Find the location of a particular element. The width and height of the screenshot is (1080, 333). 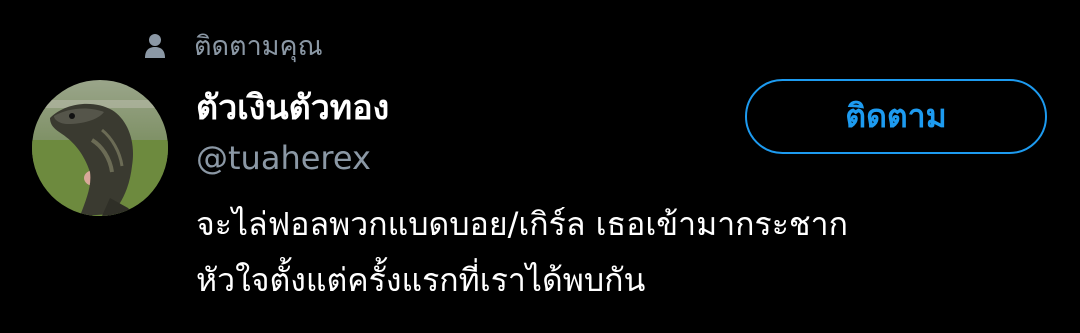

follows-you-label: ติดตามคุณ is located at coordinates (258, 46).